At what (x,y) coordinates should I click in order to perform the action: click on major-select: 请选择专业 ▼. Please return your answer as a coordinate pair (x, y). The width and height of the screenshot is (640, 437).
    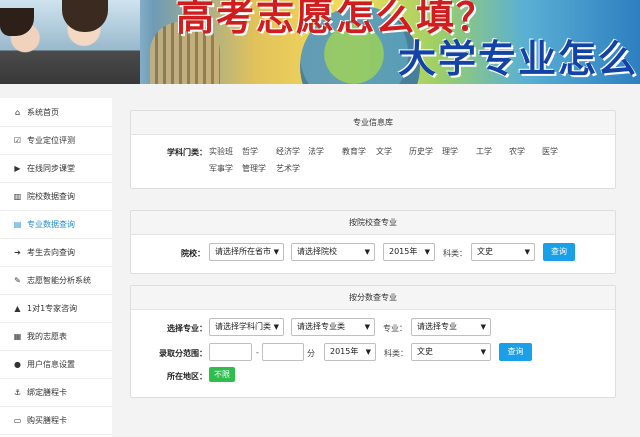
    Looking at the image, I should click on (451, 327).